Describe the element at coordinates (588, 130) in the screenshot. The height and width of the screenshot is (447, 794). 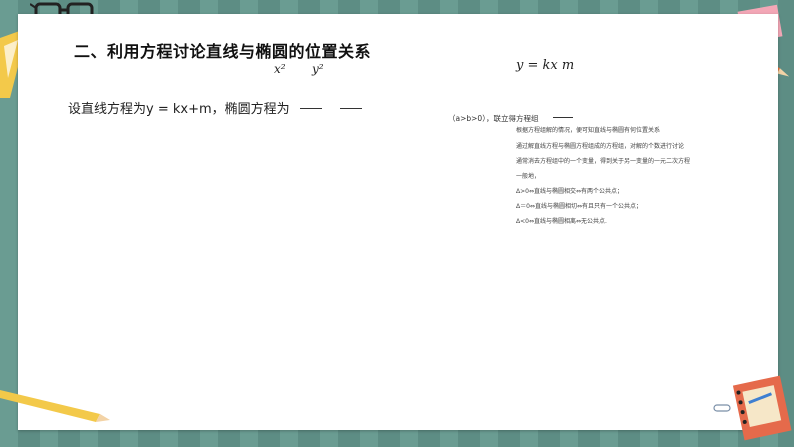
I see `note-line: 根据方程组解的情况，便可知直线与椭圆有何位置关系` at that location.